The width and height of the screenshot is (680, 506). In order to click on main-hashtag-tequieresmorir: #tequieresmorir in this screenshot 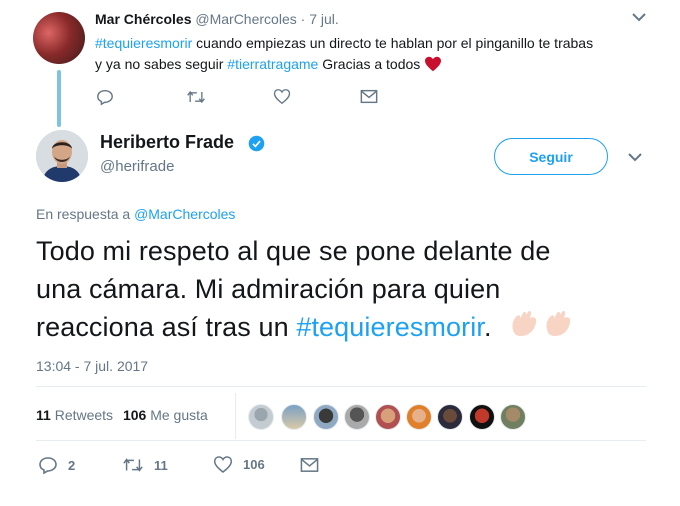, I will do `click(390, 327)`.